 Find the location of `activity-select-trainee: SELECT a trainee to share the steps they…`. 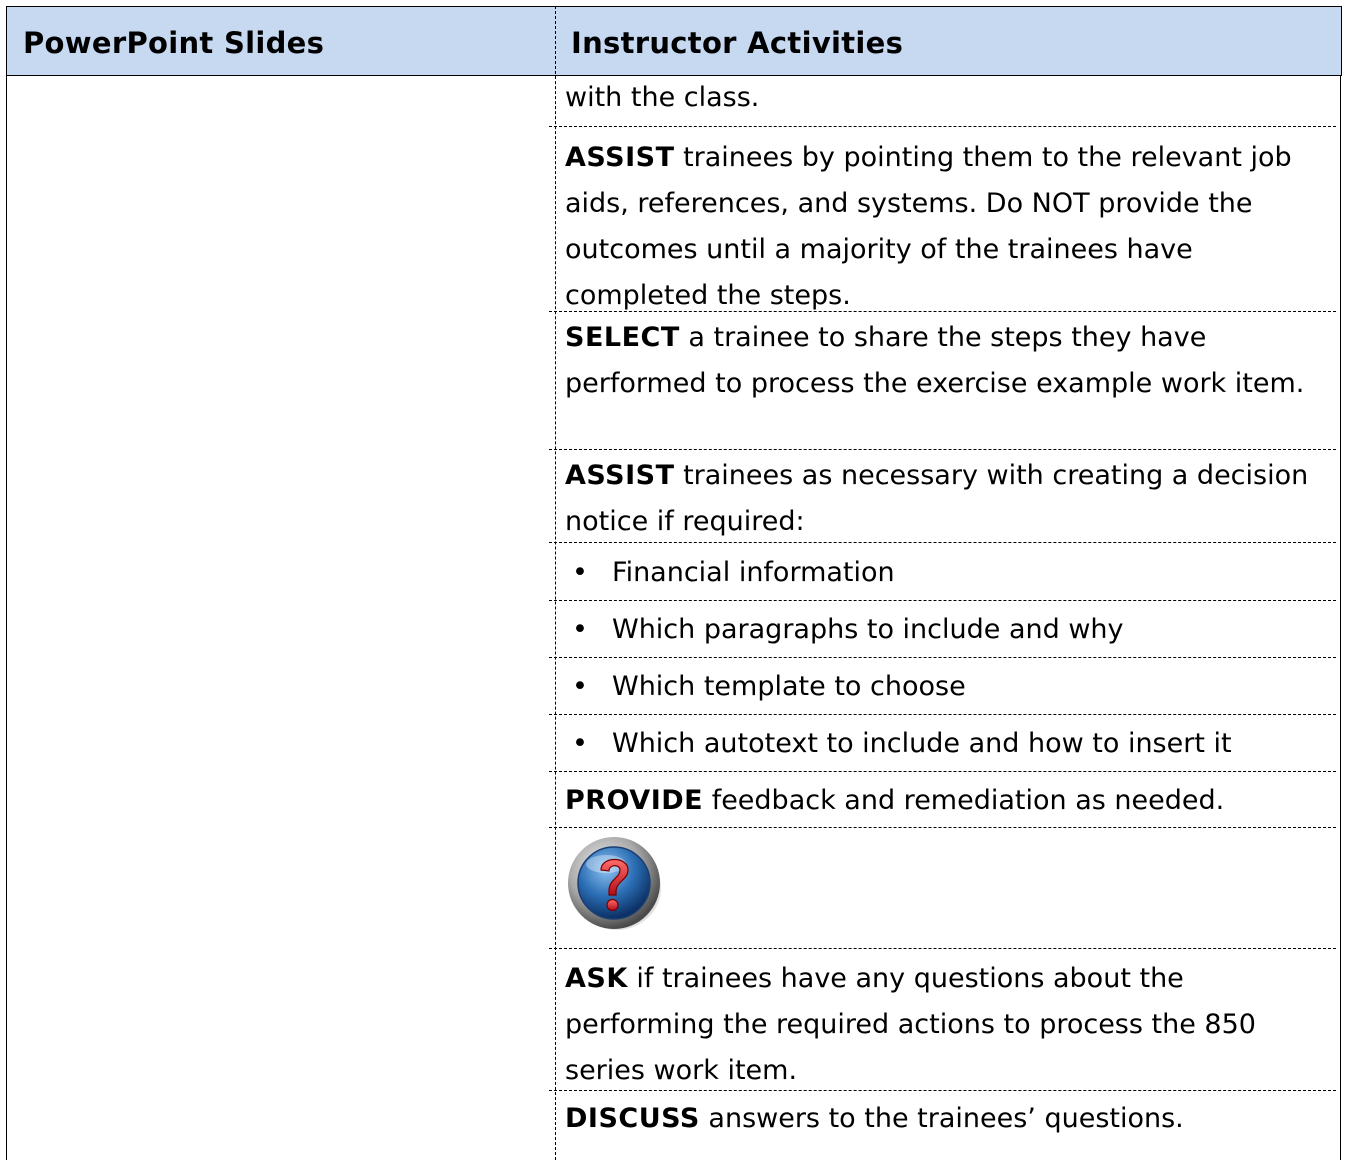

activity-select-trainee: SELECT a trainee to share the steps they… is located at coordinates (935, 360).